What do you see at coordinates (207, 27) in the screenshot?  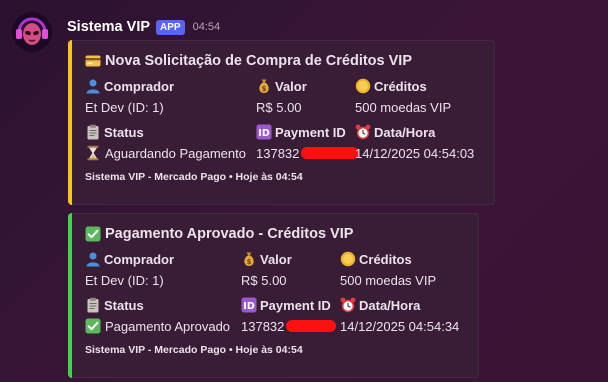 I see `message-timestamp: 04:54` at bounding box center [207, 27].